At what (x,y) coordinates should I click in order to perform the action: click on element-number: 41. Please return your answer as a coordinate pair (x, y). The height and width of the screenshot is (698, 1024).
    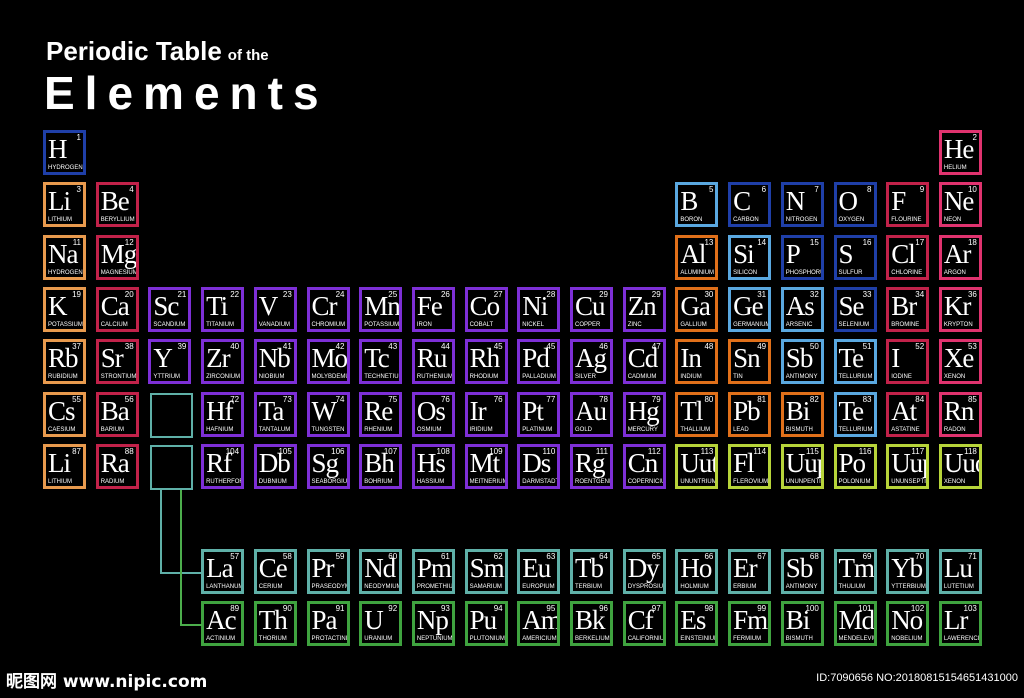
    Looking at the image, I should click on (287, 347).